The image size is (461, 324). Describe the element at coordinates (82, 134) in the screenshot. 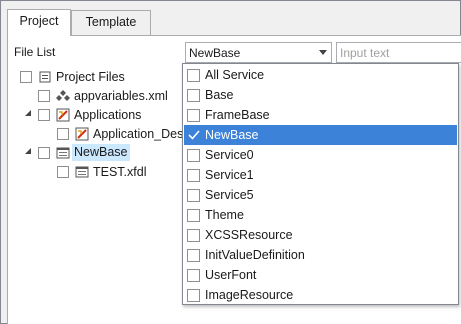

I see `application-icon` at that location.